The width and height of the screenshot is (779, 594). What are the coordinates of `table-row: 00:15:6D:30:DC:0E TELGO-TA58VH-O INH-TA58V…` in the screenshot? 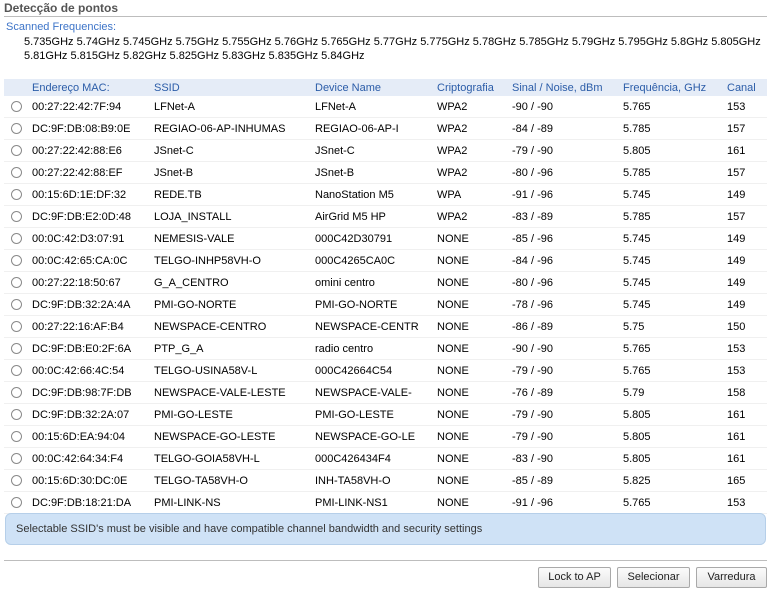 It's located at (385, 481).